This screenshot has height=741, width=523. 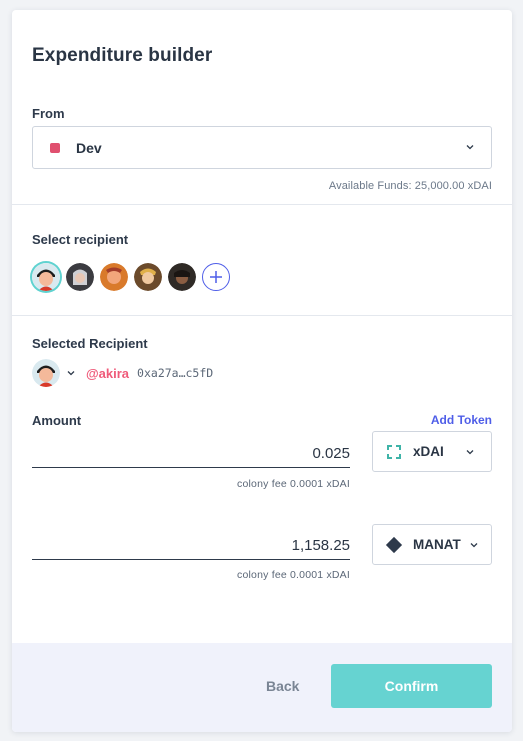 What do you see at coordinates (122, 55) in the screenshot?
I see `dialog-title: Expenditure builder` at bounding box center [122, 55].